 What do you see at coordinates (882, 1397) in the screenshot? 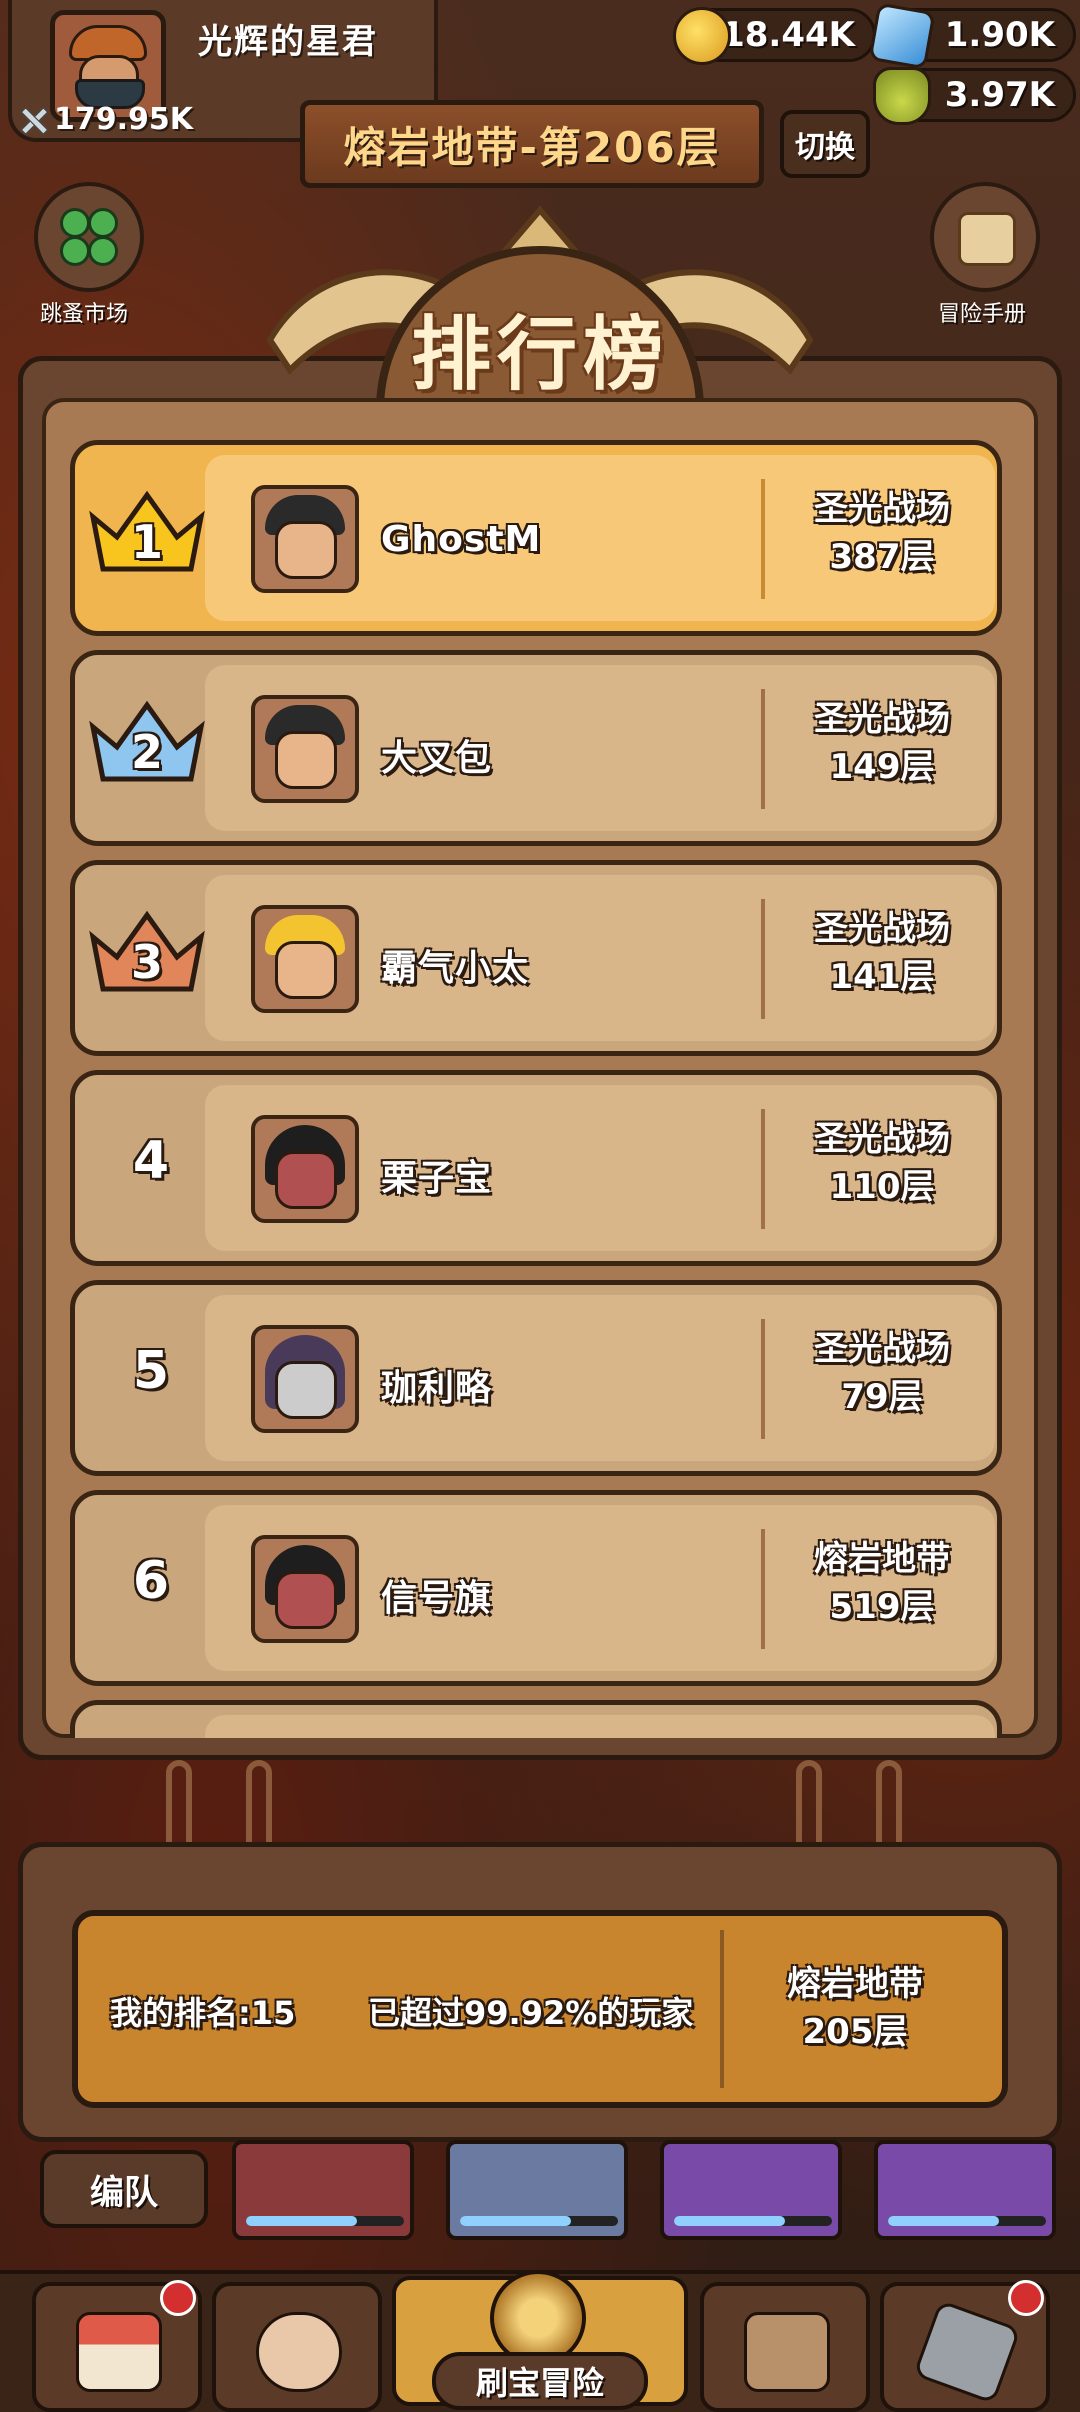
I see `stage-floor: 79层` at bounding box center [882, 1397].